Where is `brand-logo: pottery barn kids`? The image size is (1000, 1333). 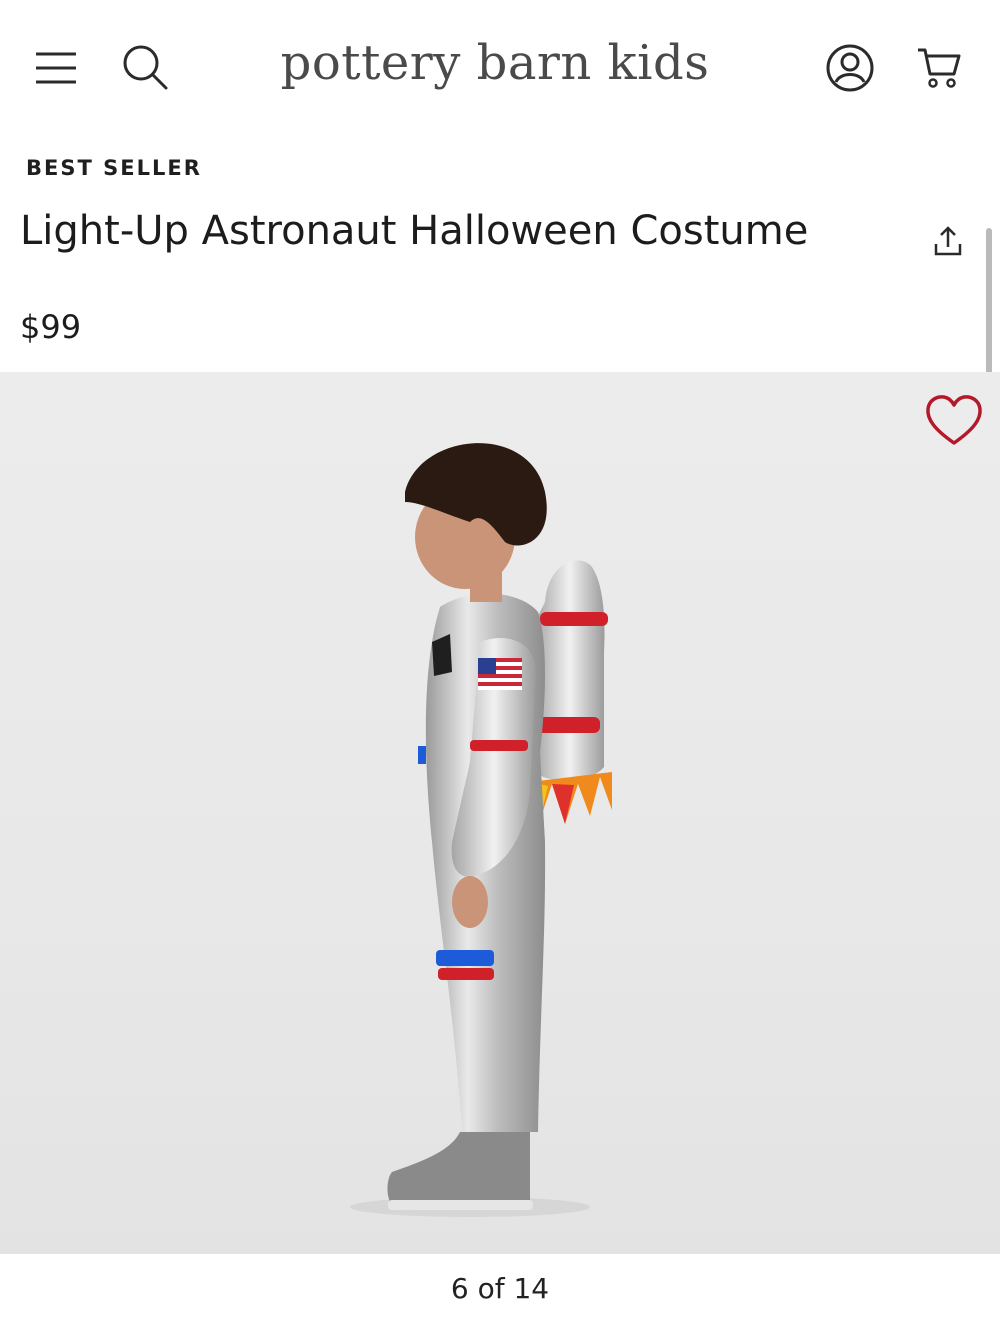
brand-logo: pottery barn kids is located at coordinates (495, 63).